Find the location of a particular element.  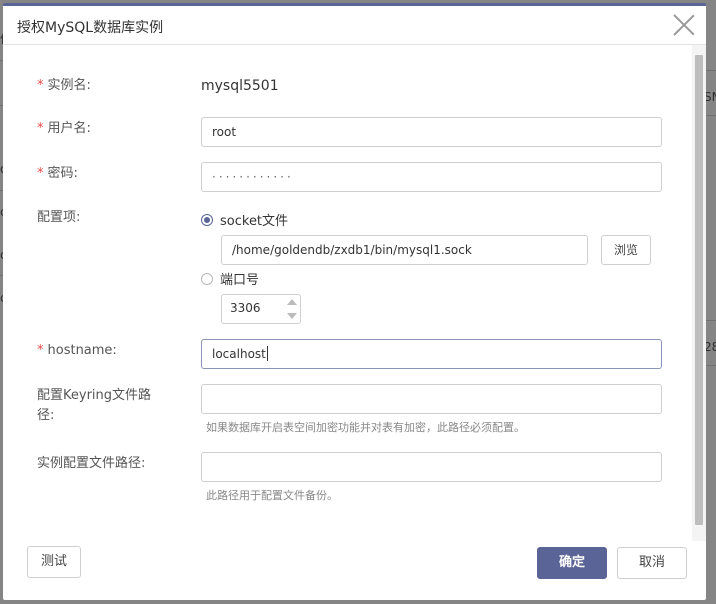

port-radio-option: 端口号 is located at coordinates (230, 278).